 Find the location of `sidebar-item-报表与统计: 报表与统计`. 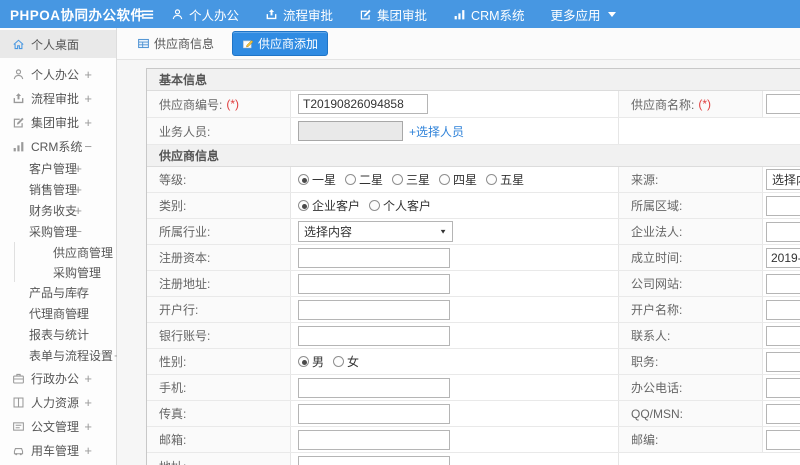

sidebar-item-报表与统计: 报表与统计 is located at coordinates (58, 334).